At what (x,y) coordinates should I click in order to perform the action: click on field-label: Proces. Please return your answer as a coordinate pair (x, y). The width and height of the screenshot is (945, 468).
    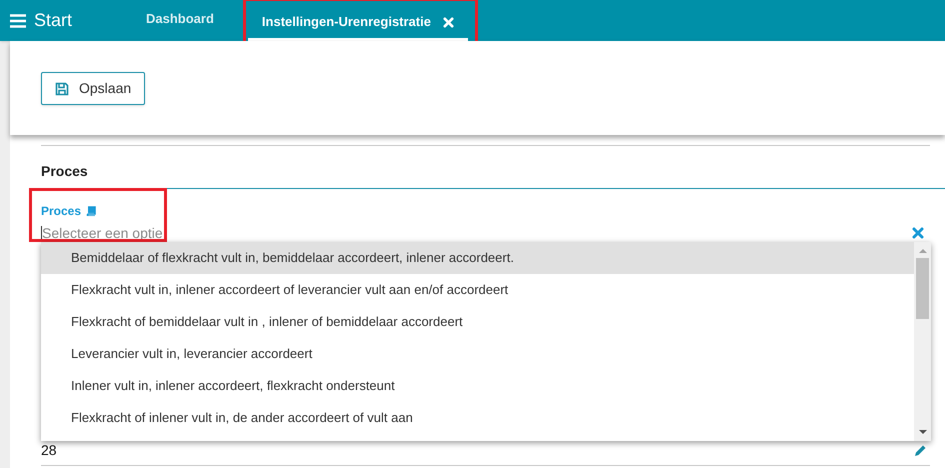
    Looking at the image, I should click on (61, 211).